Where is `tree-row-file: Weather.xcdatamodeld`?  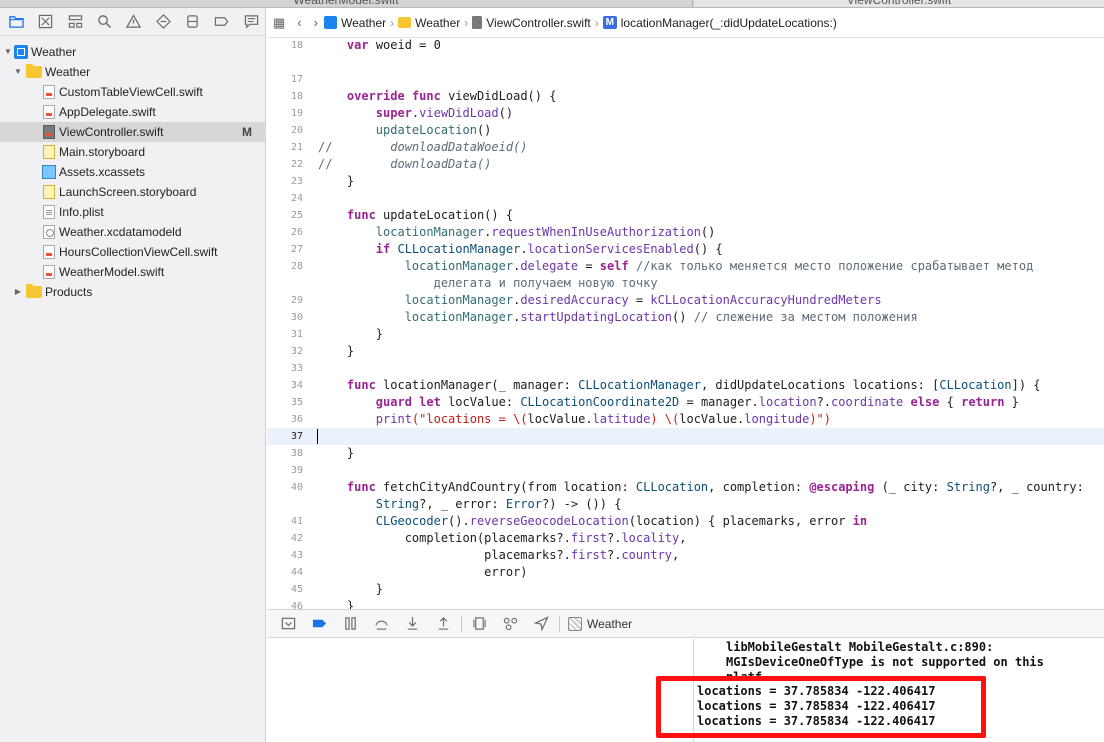
tree-row-file: Weather.xcdatamodeld is located at coordinates (133, 232).